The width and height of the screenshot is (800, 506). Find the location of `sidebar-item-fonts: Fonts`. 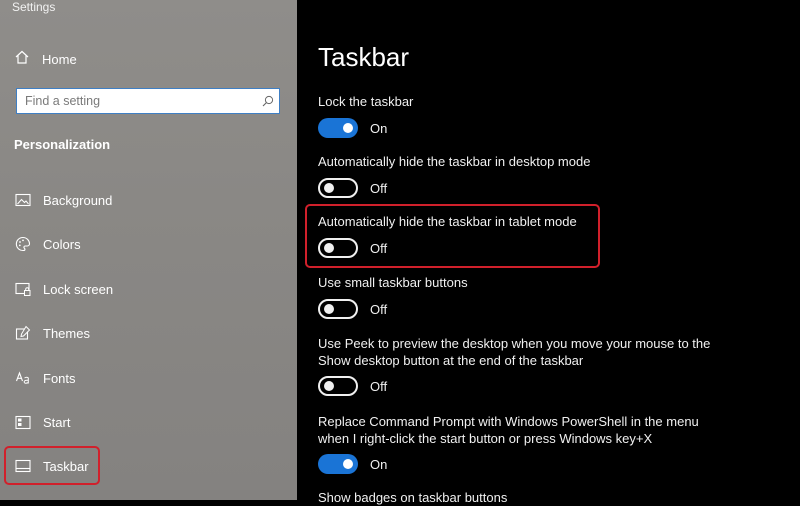

sidebar-item-fonts: Fonts is located at coordinates (45, 378).